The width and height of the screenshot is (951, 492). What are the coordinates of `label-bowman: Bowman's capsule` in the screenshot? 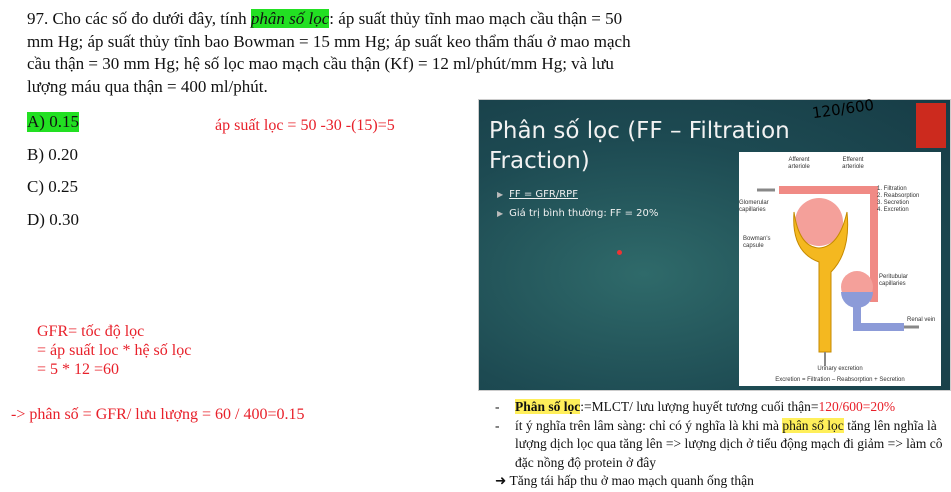 It's located at (757, 242).